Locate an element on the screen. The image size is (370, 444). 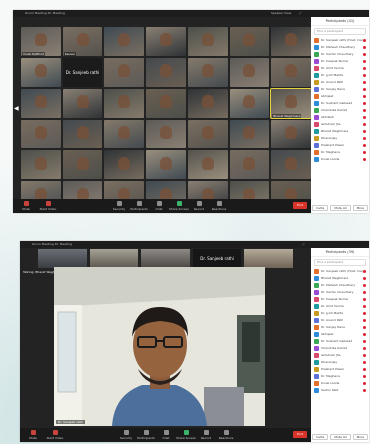
participant-row: Prashant Pawar is located at coordinates (340, 145).